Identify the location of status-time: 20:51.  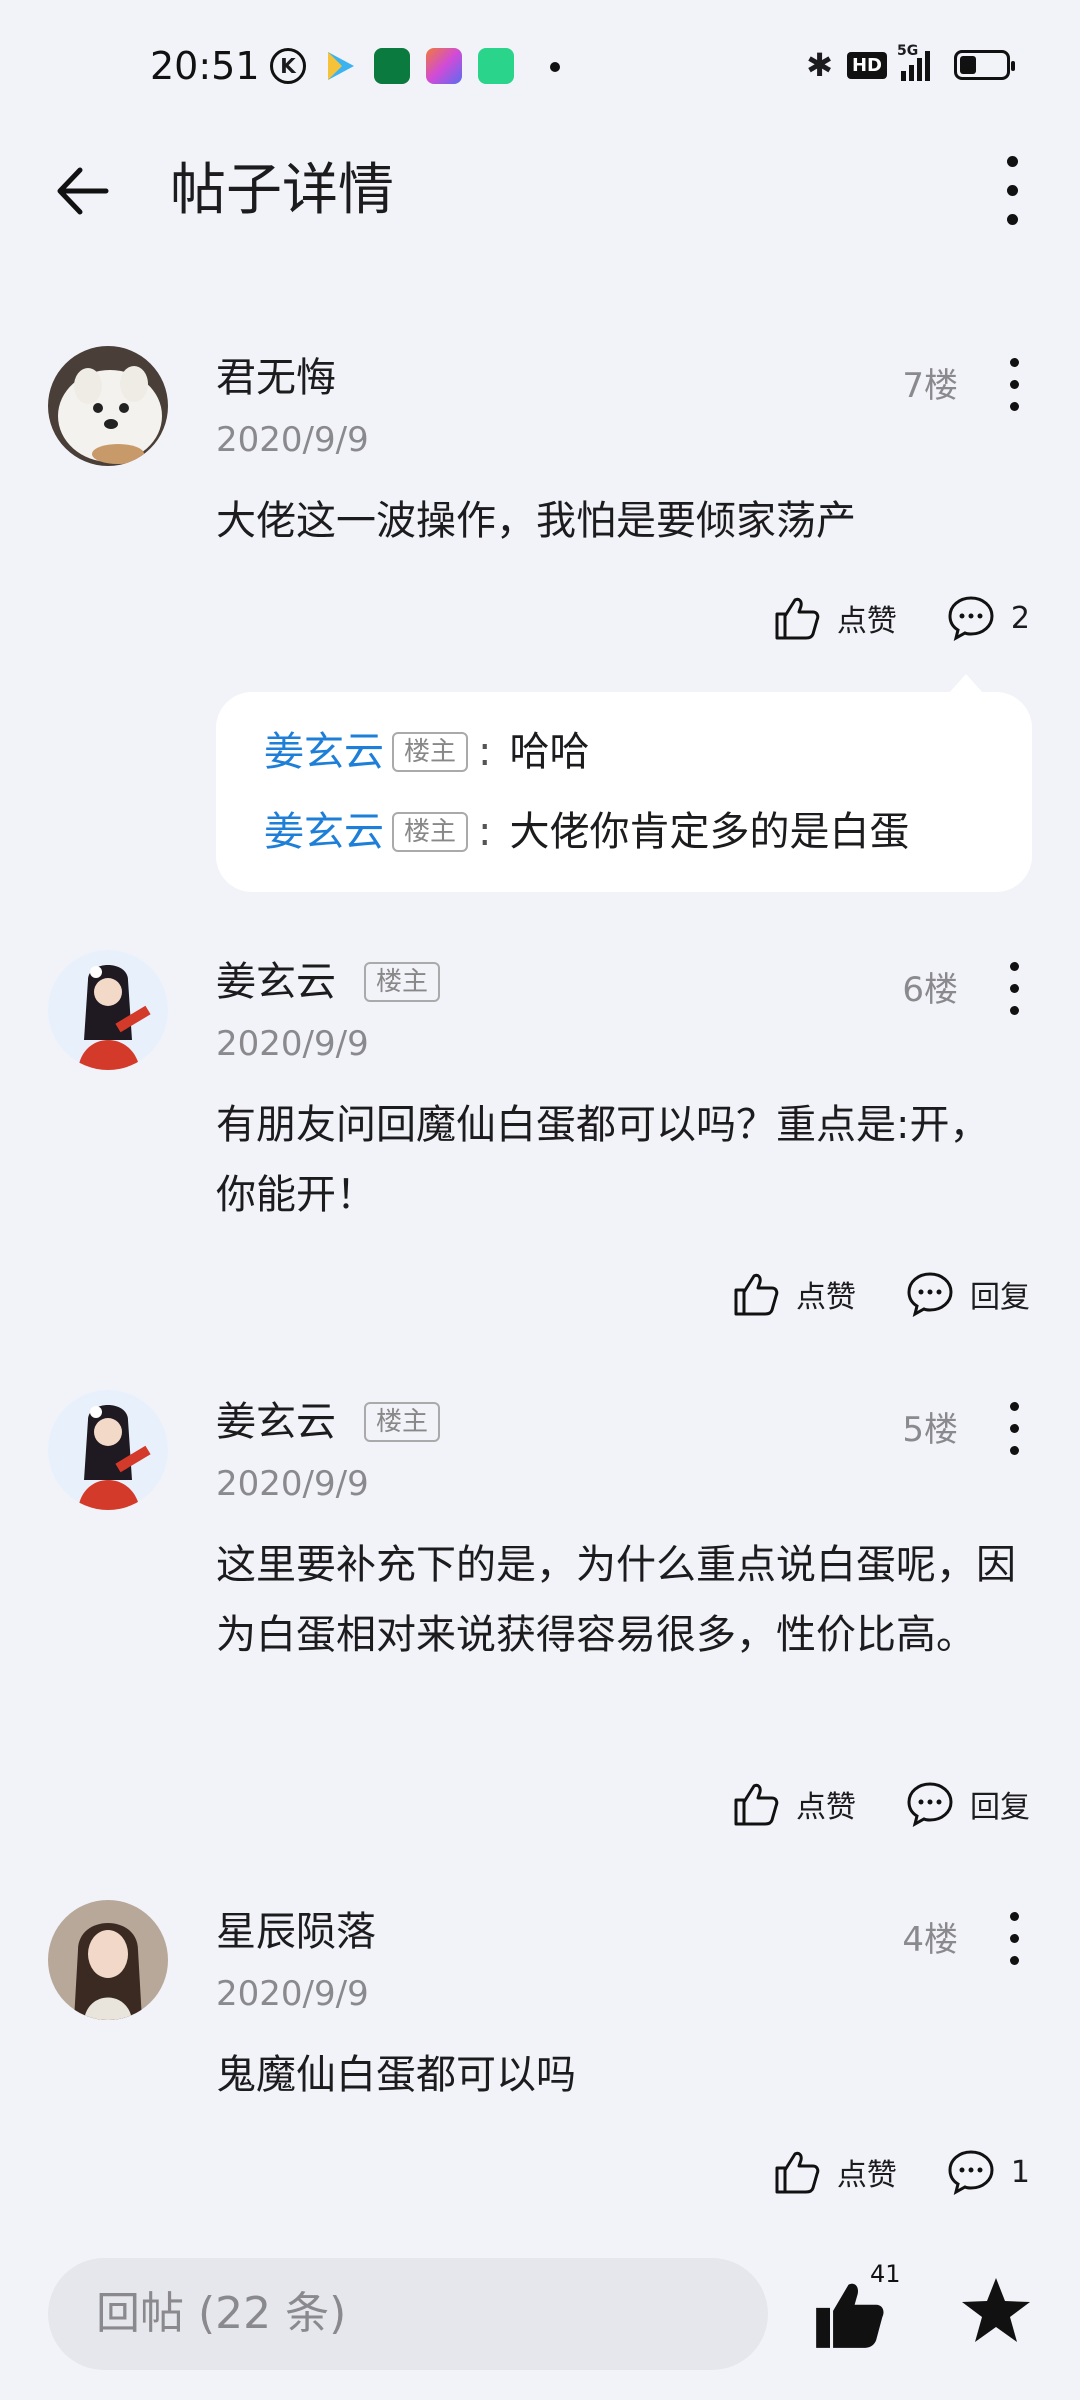
(205, 66).